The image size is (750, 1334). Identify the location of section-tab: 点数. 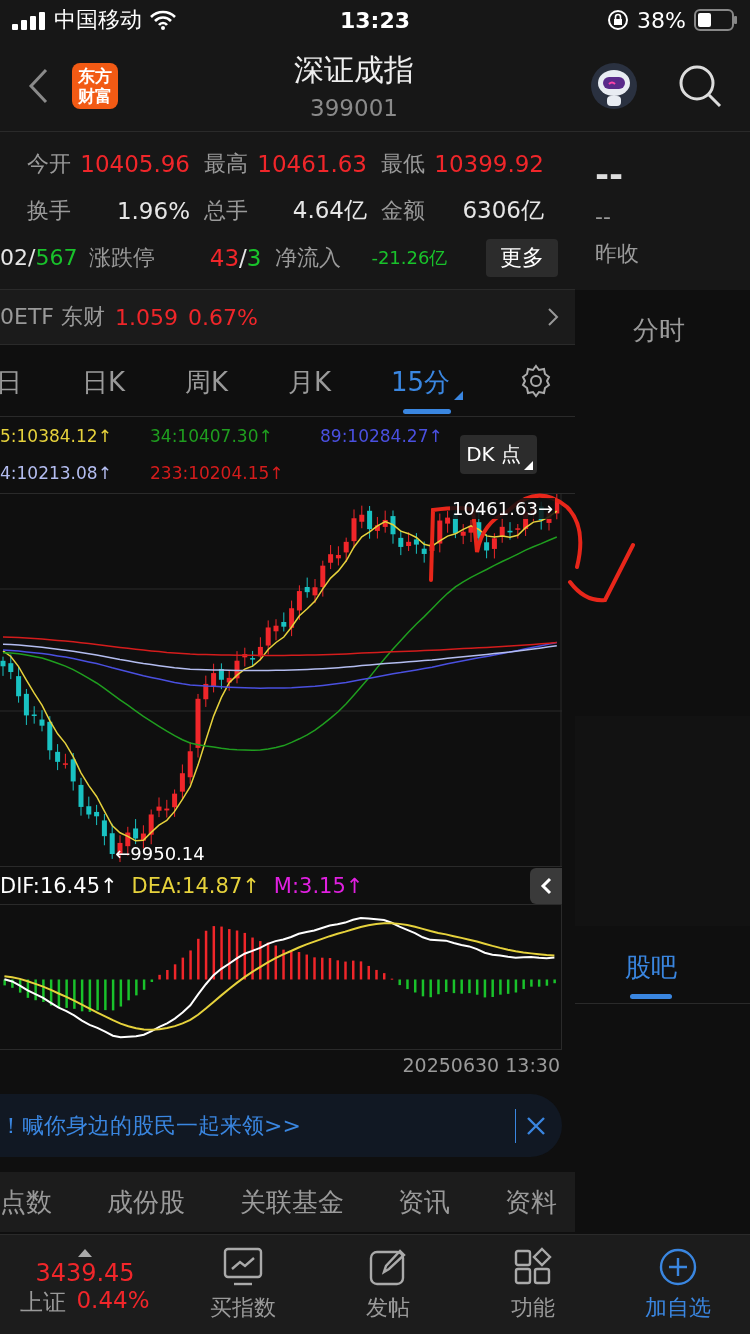
(26, 1202).